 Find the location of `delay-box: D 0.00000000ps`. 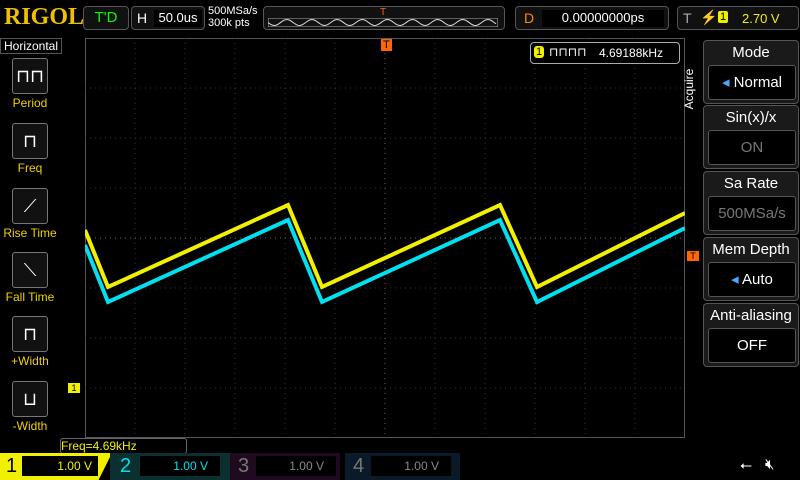

delay-box: D 0.00000000ps is located at coordinates (592, 18).